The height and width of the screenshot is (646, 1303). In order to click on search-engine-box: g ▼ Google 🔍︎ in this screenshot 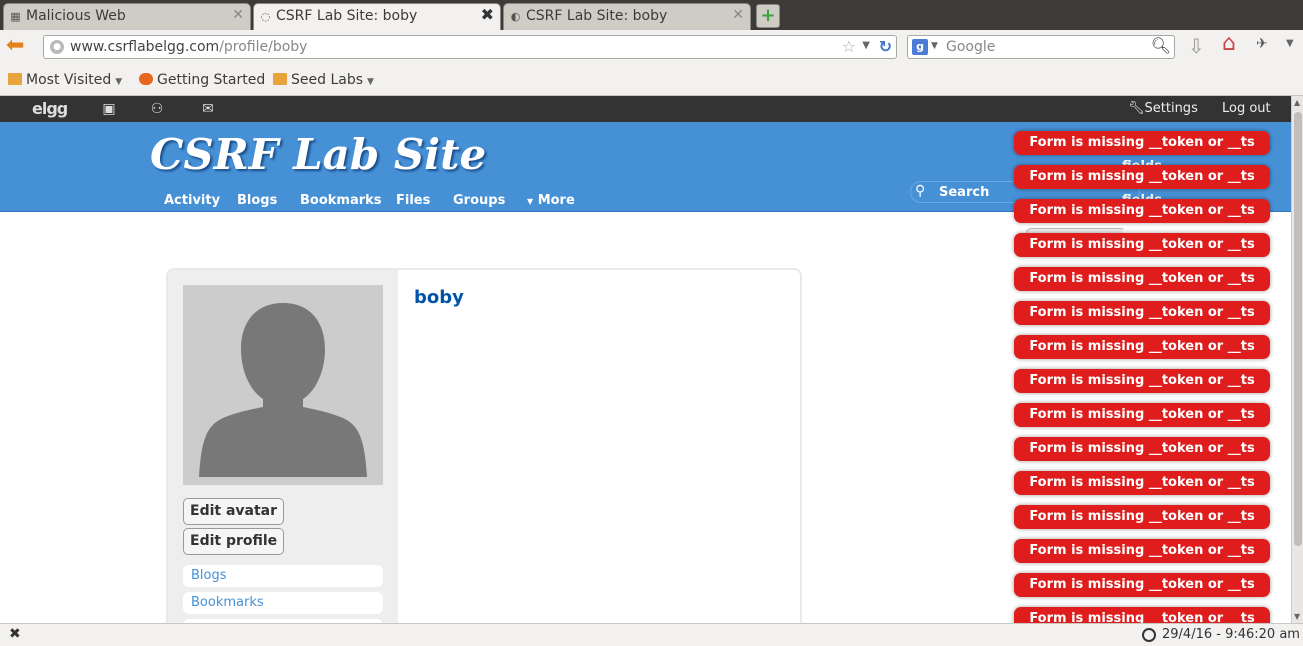, I will do `click(1041, 47)`.